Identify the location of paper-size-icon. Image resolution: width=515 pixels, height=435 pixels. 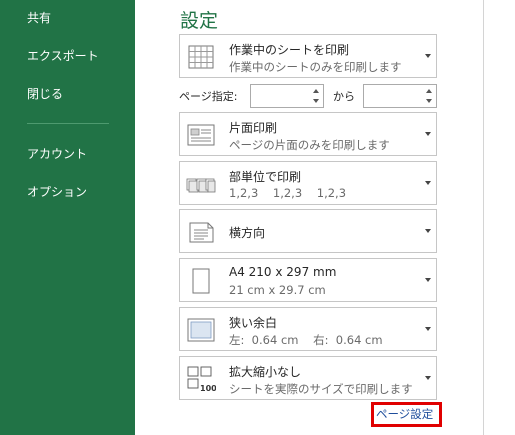
(201, 281).